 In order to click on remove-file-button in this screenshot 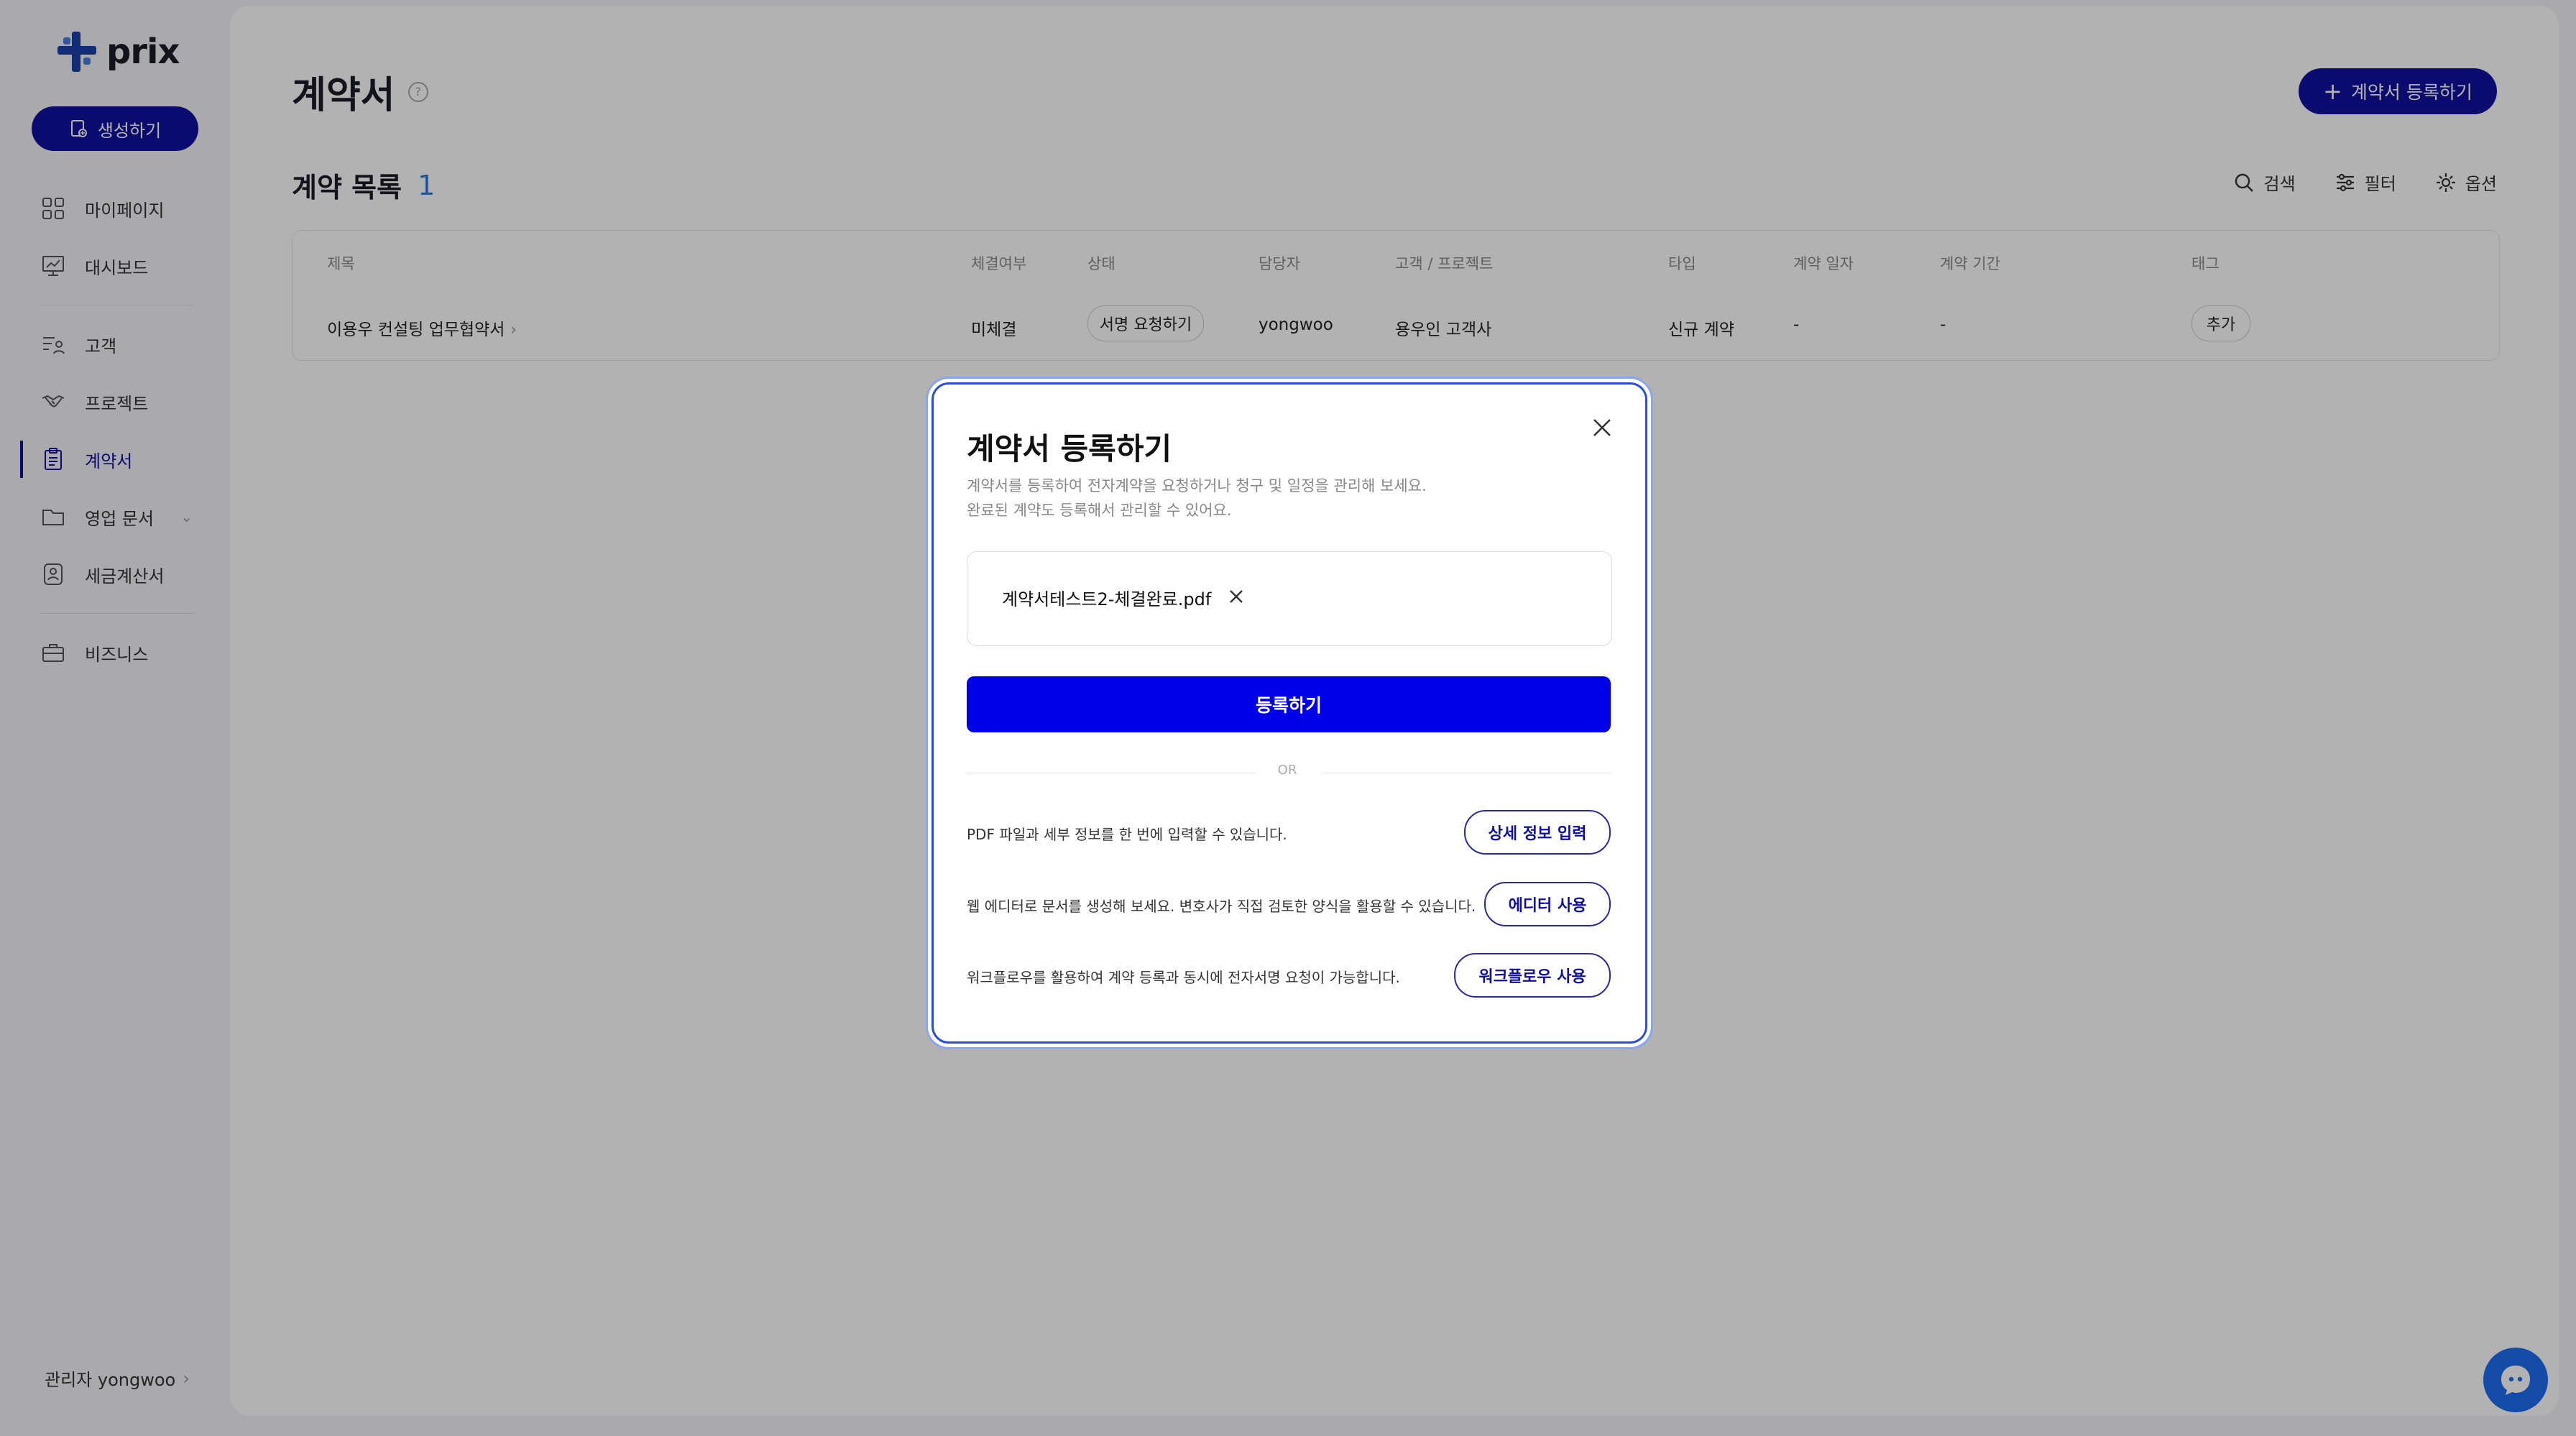, I will do `click(1236, 596)`.